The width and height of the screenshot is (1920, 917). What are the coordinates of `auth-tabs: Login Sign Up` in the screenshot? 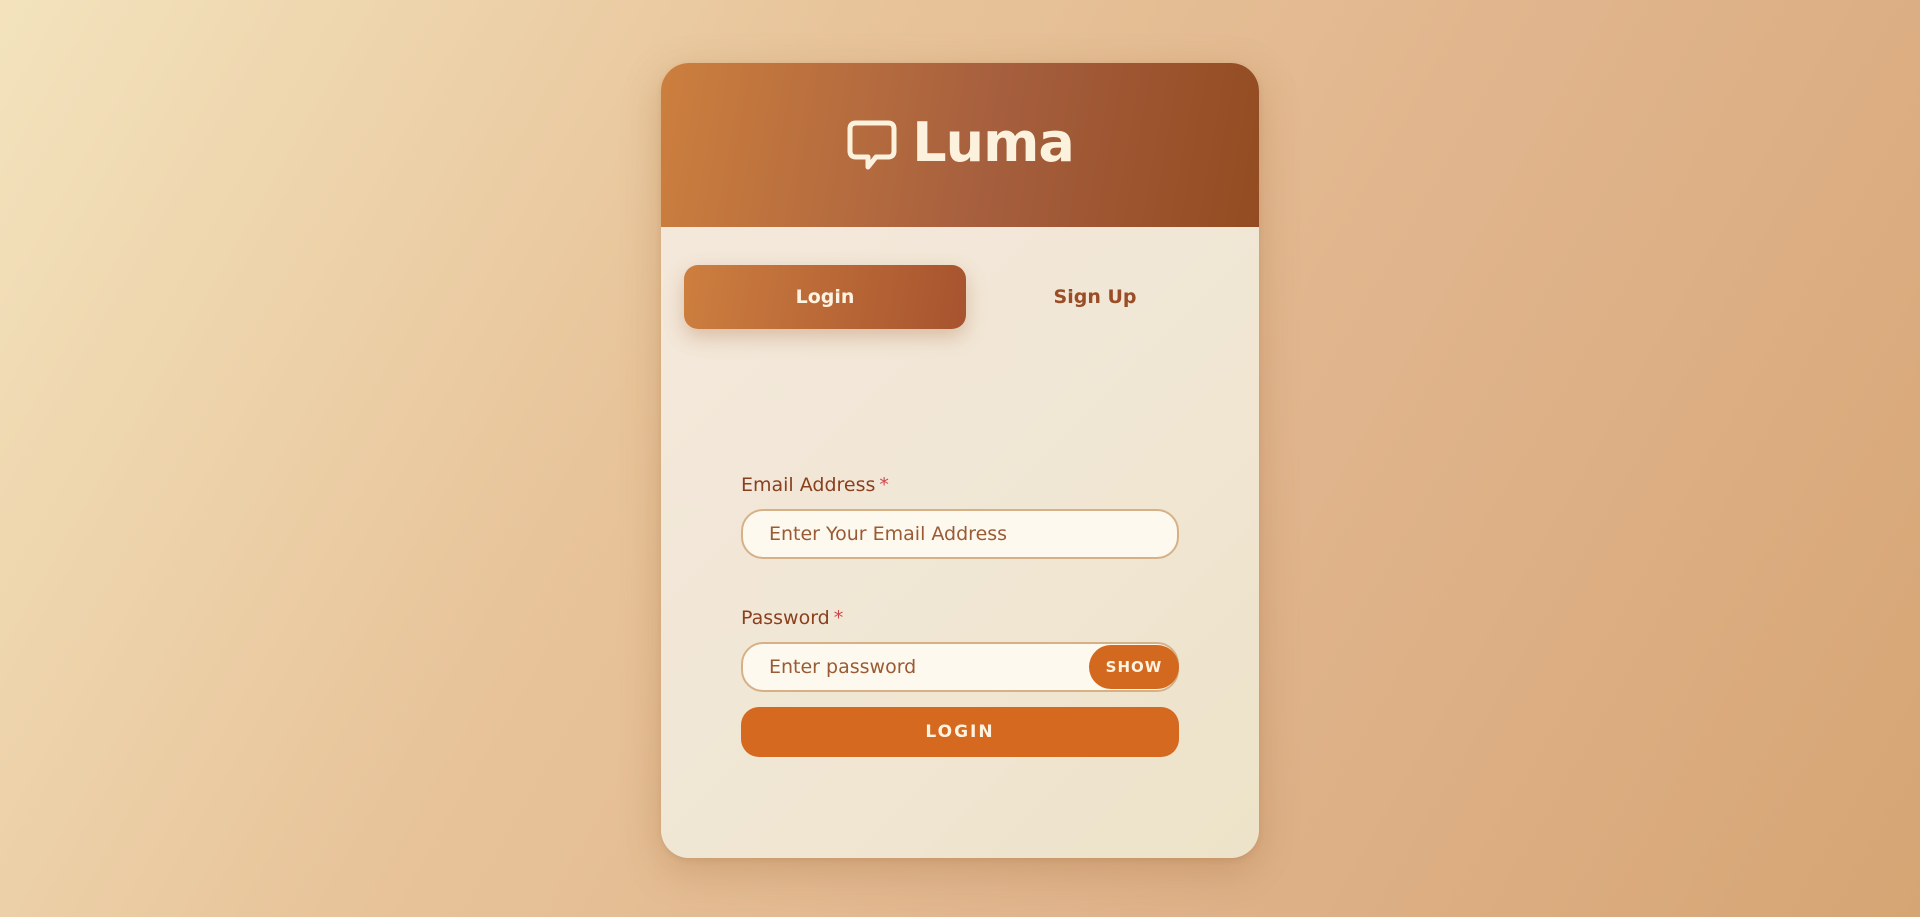 It's located at (960, 297).